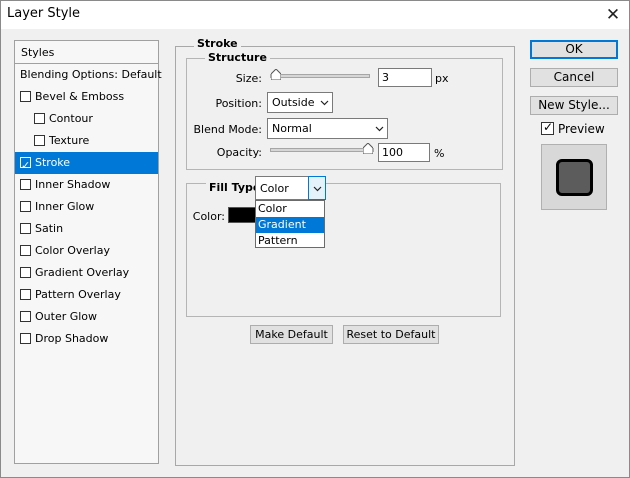 This screenshot has width=630, height=478. I want to click on cancel-button: Cancel, so click(574, 77).